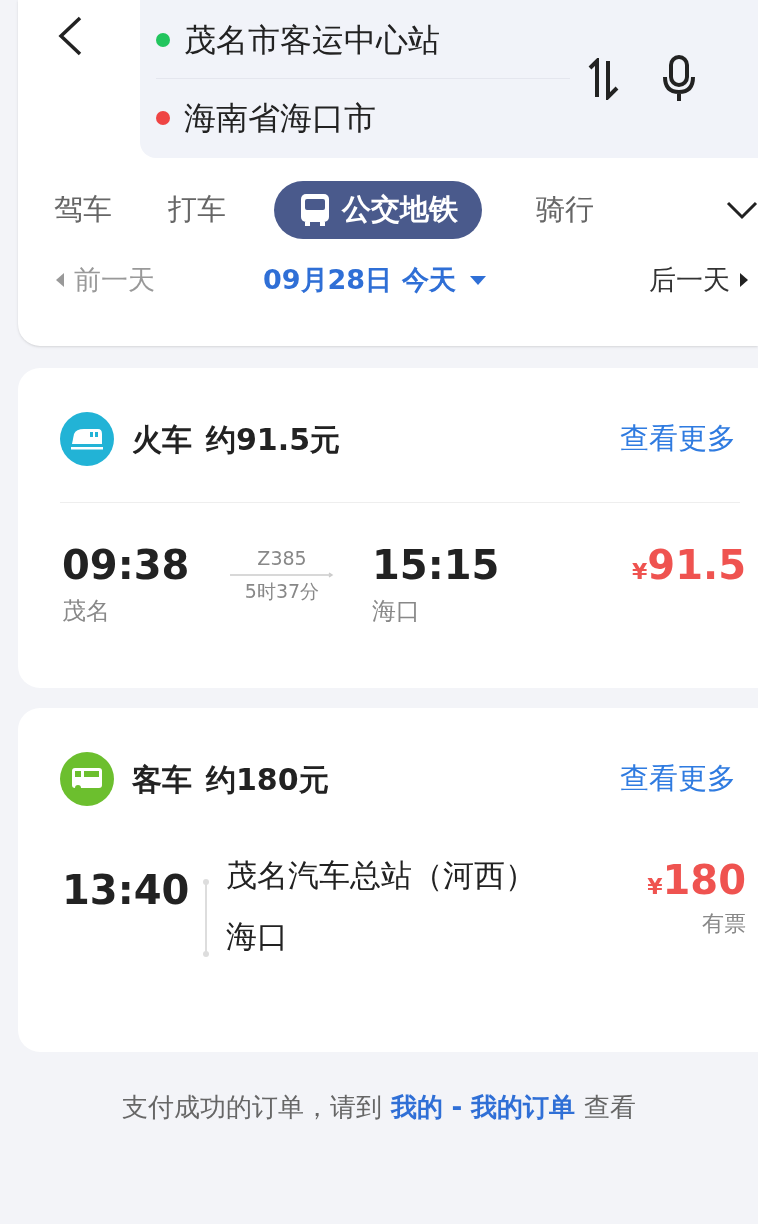 The height and width of the screenshot is (1224, 758). Describe the element at coordinates (126, 890) in the screenshot. I see `departure-time: 13:40` at that location.